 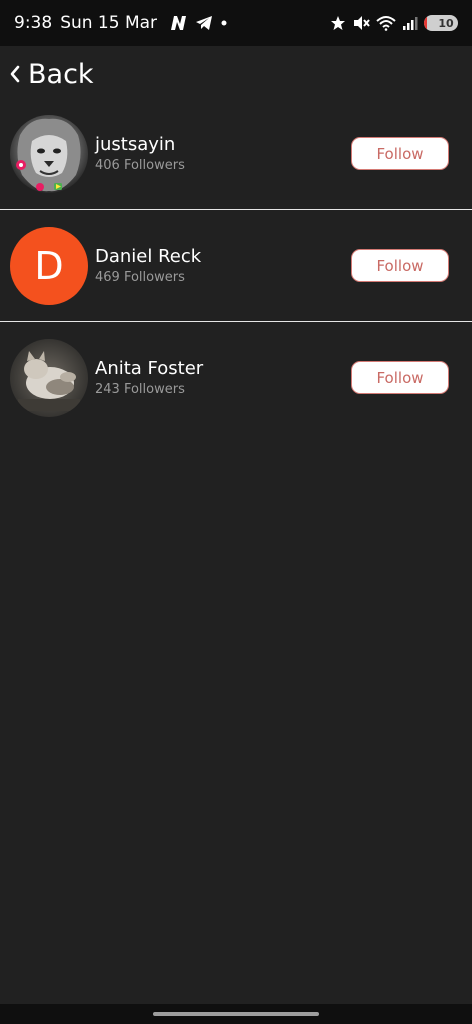 I want to click on header: Back, so click(x=236, y=74).